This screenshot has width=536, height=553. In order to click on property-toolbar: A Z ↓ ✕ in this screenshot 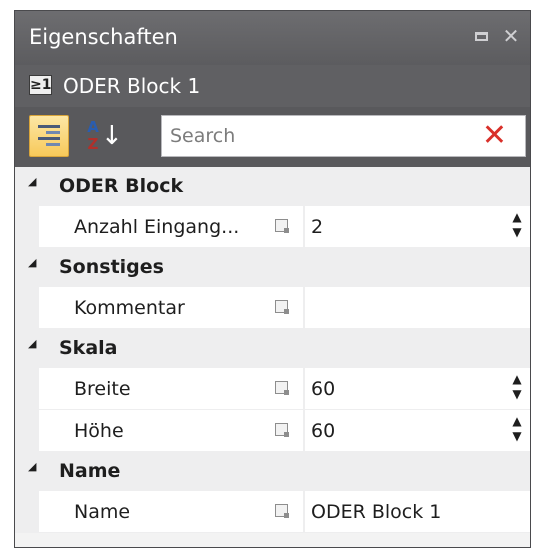, I will do `click(272, 137)`.